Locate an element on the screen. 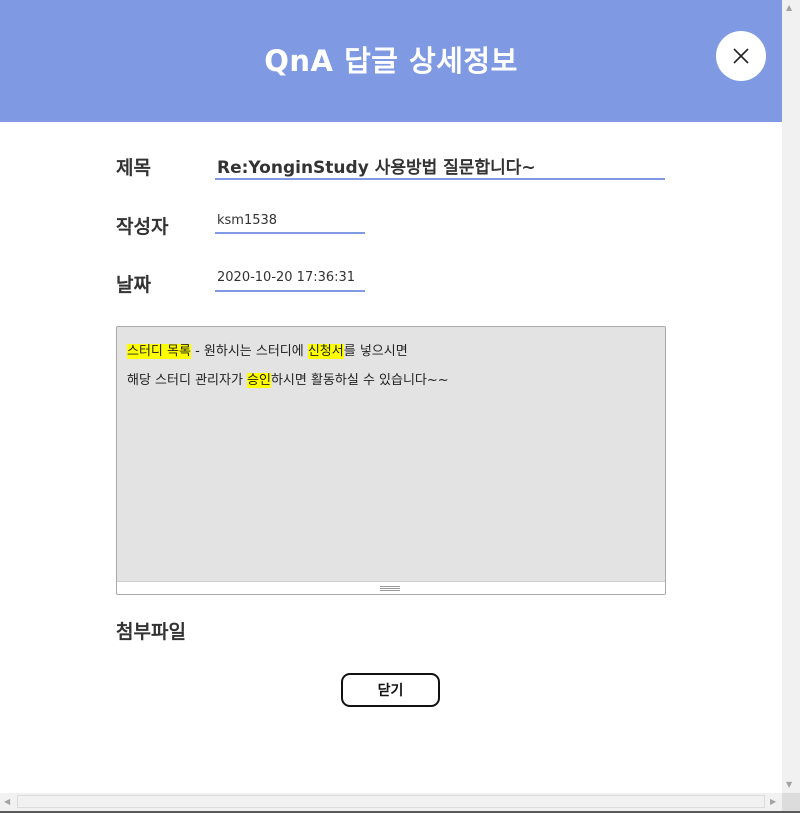  dialog-title: QnA 답글 상세정보 is located at coordinates (391, 61).